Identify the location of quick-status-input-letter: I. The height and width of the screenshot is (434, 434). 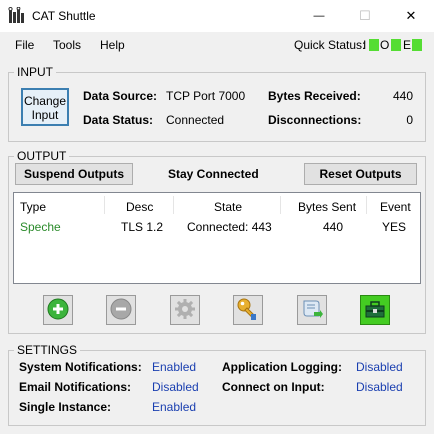
(365, 45).